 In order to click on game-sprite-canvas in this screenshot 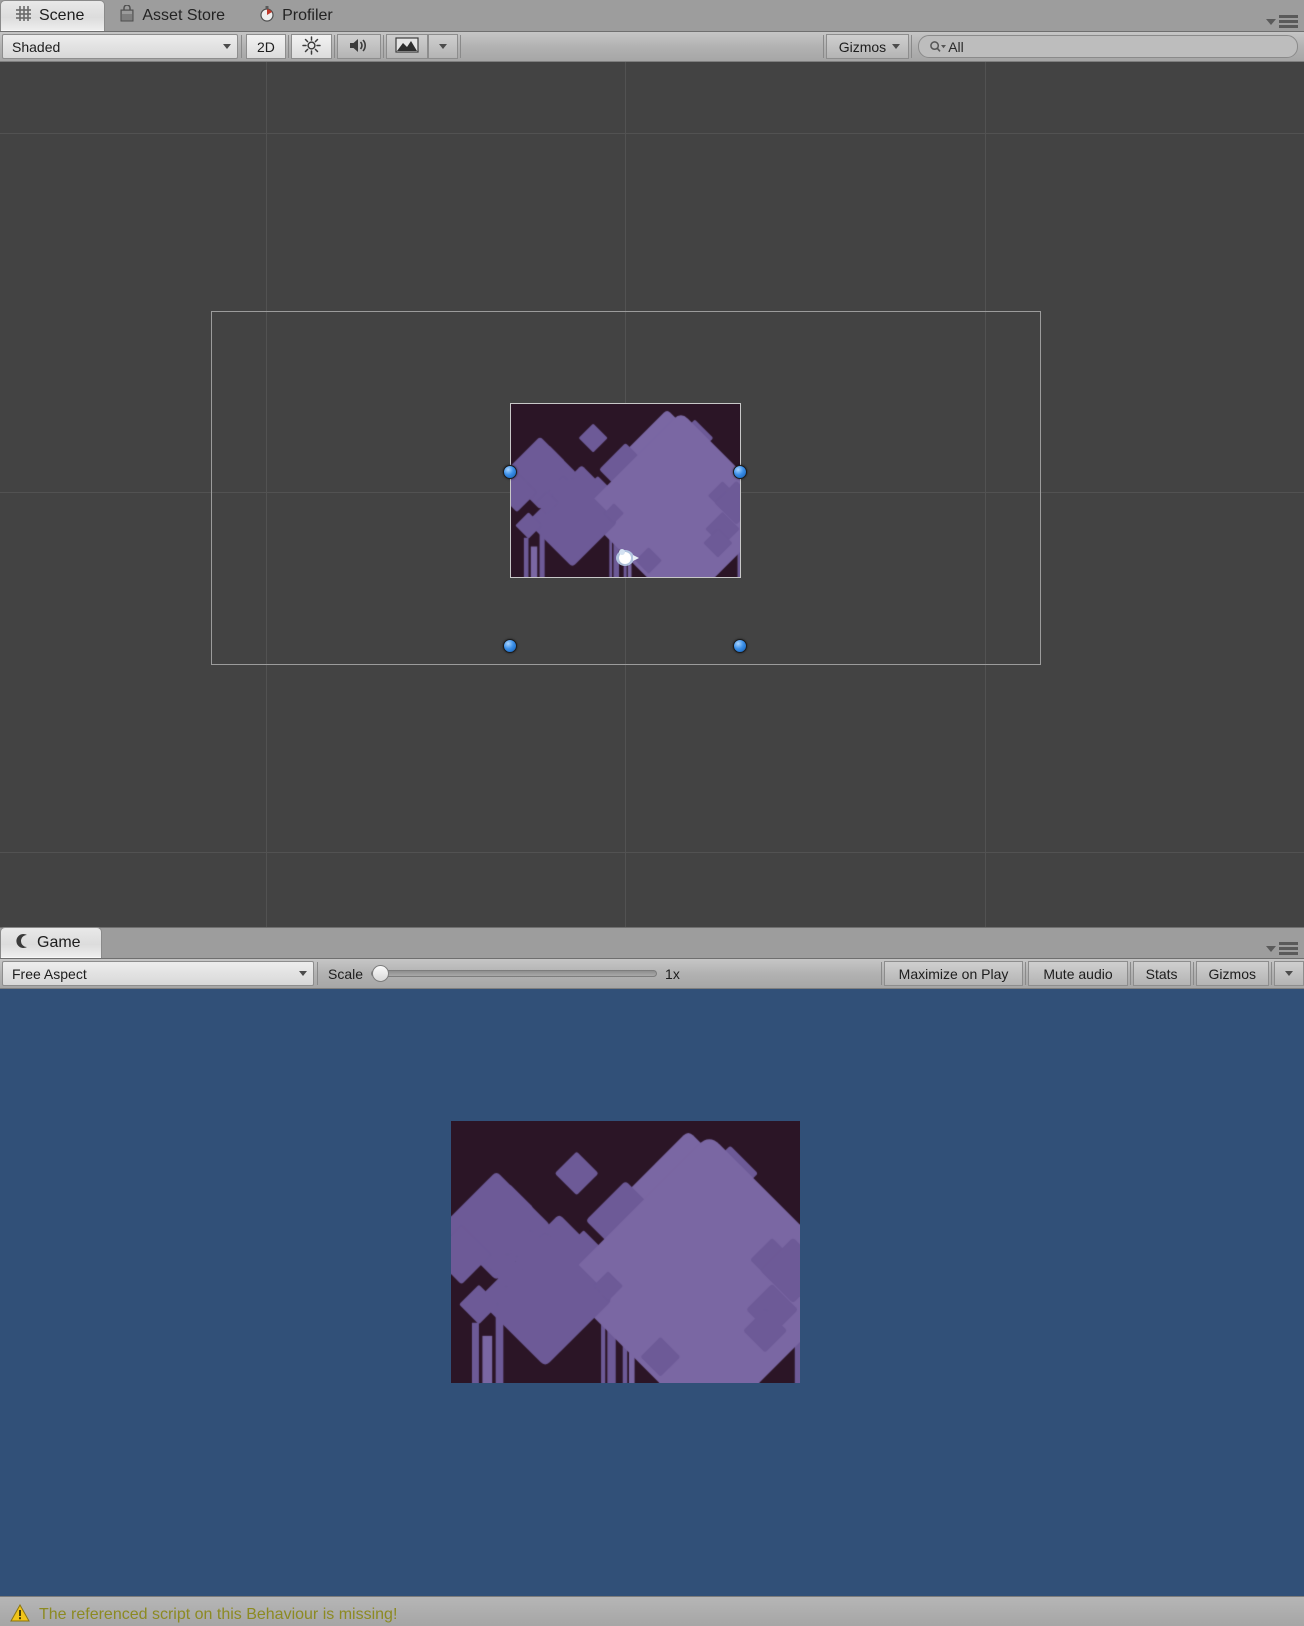, I will do `click(625, 1252)`.